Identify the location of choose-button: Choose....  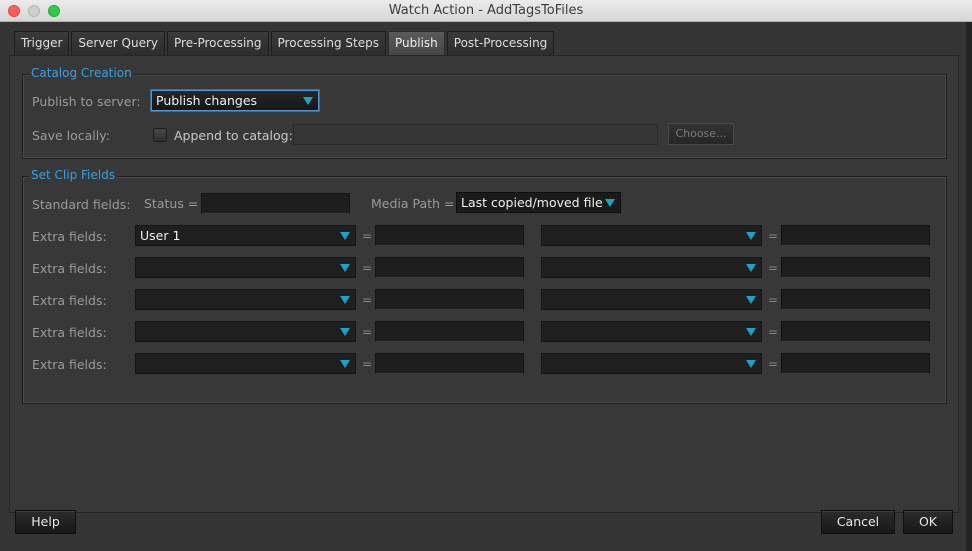
(701, 134).